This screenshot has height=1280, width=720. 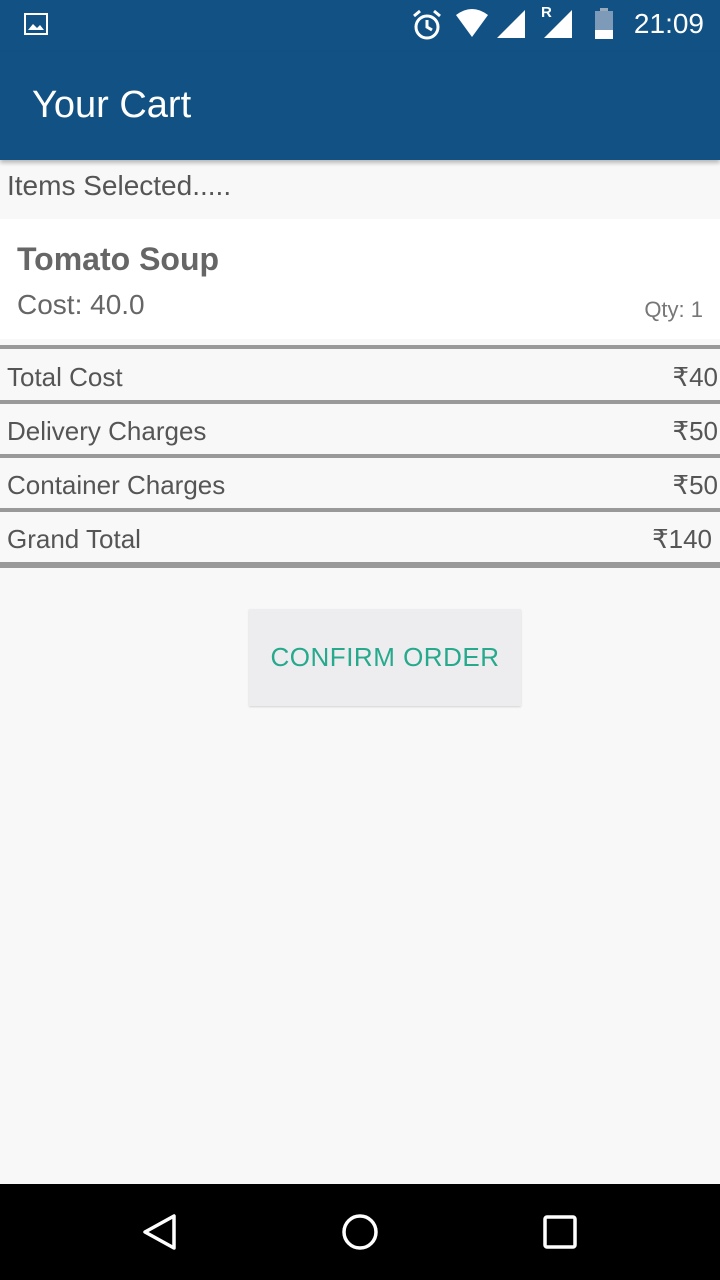 What do you see at coordinates (673, 309) in the screenshot?
I see `item-qty: Qty: 1` at bounding box center [673, 309].